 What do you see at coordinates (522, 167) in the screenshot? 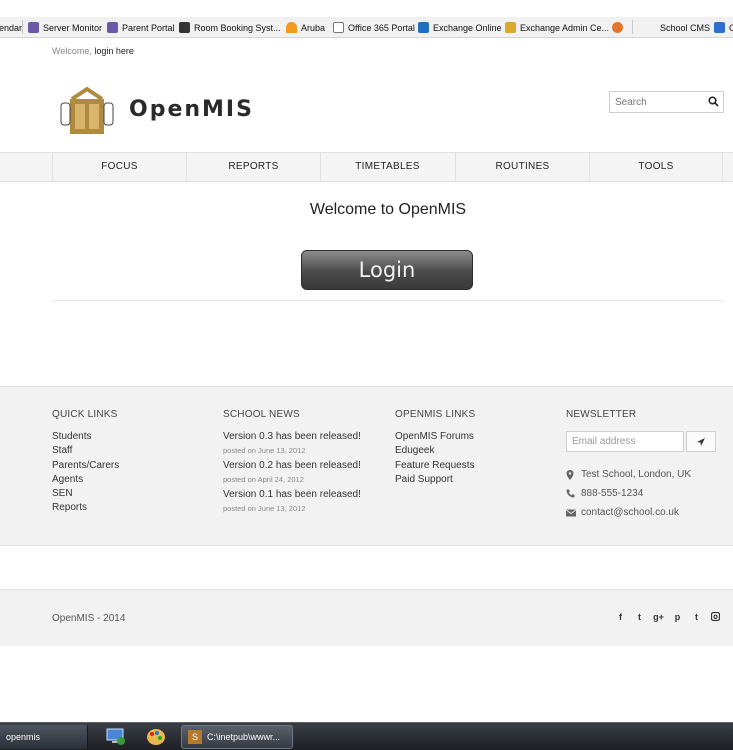
I see `nav-item-routines: ROUTINES` at bounding box center [522, 167].